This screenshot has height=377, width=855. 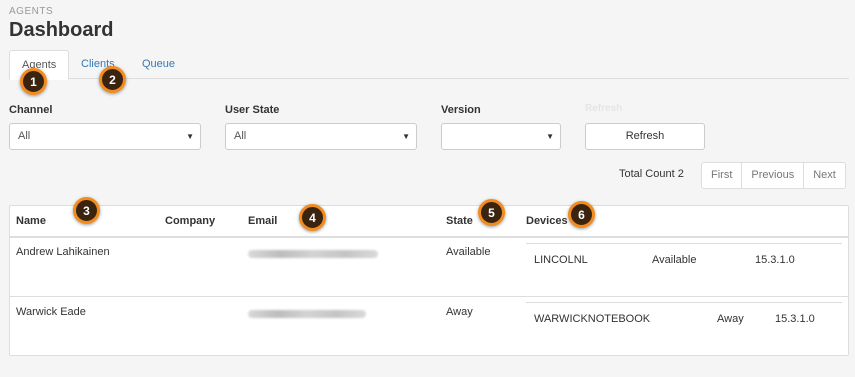 What do you see at coordinates (684, 322) in the screenshot?
I see `device-list: WARWICKNOTEBOOK Away 15.3.1.0` at bounding box center [684, 322].